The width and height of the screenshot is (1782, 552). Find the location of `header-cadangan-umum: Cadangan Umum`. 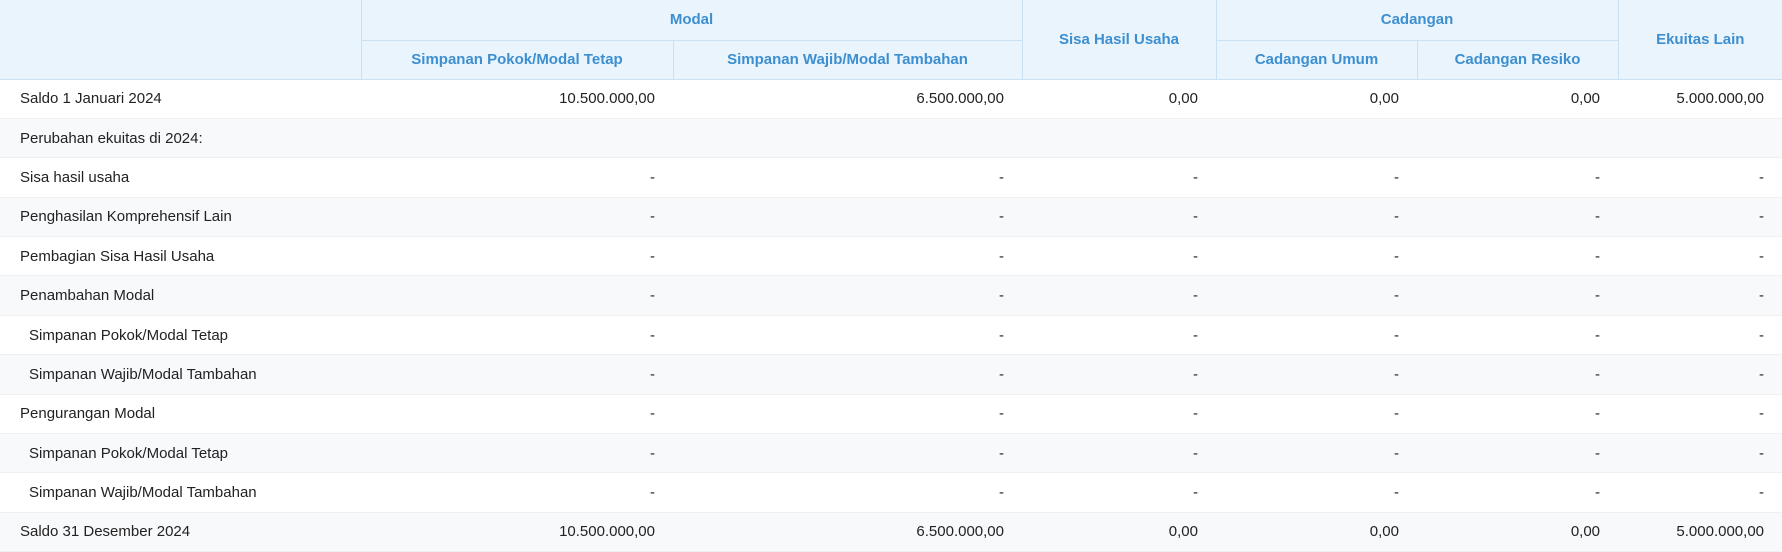

header-cadangan-umum: Cadangan Umum is located at coordinates (1316, 60).